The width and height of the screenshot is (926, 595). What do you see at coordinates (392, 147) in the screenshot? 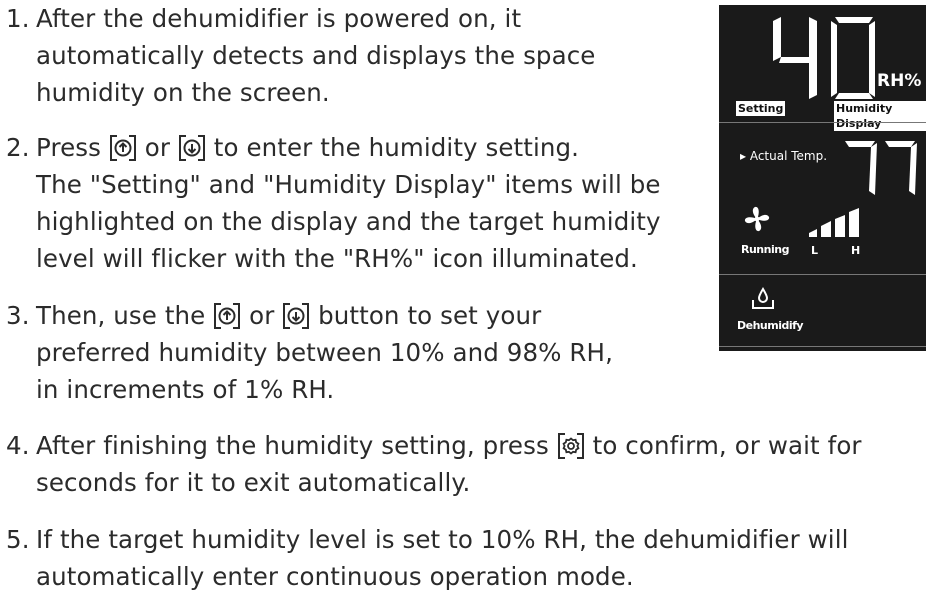
I see `step-text: to enter the humidity setting.` at bounding box center [392, 147].